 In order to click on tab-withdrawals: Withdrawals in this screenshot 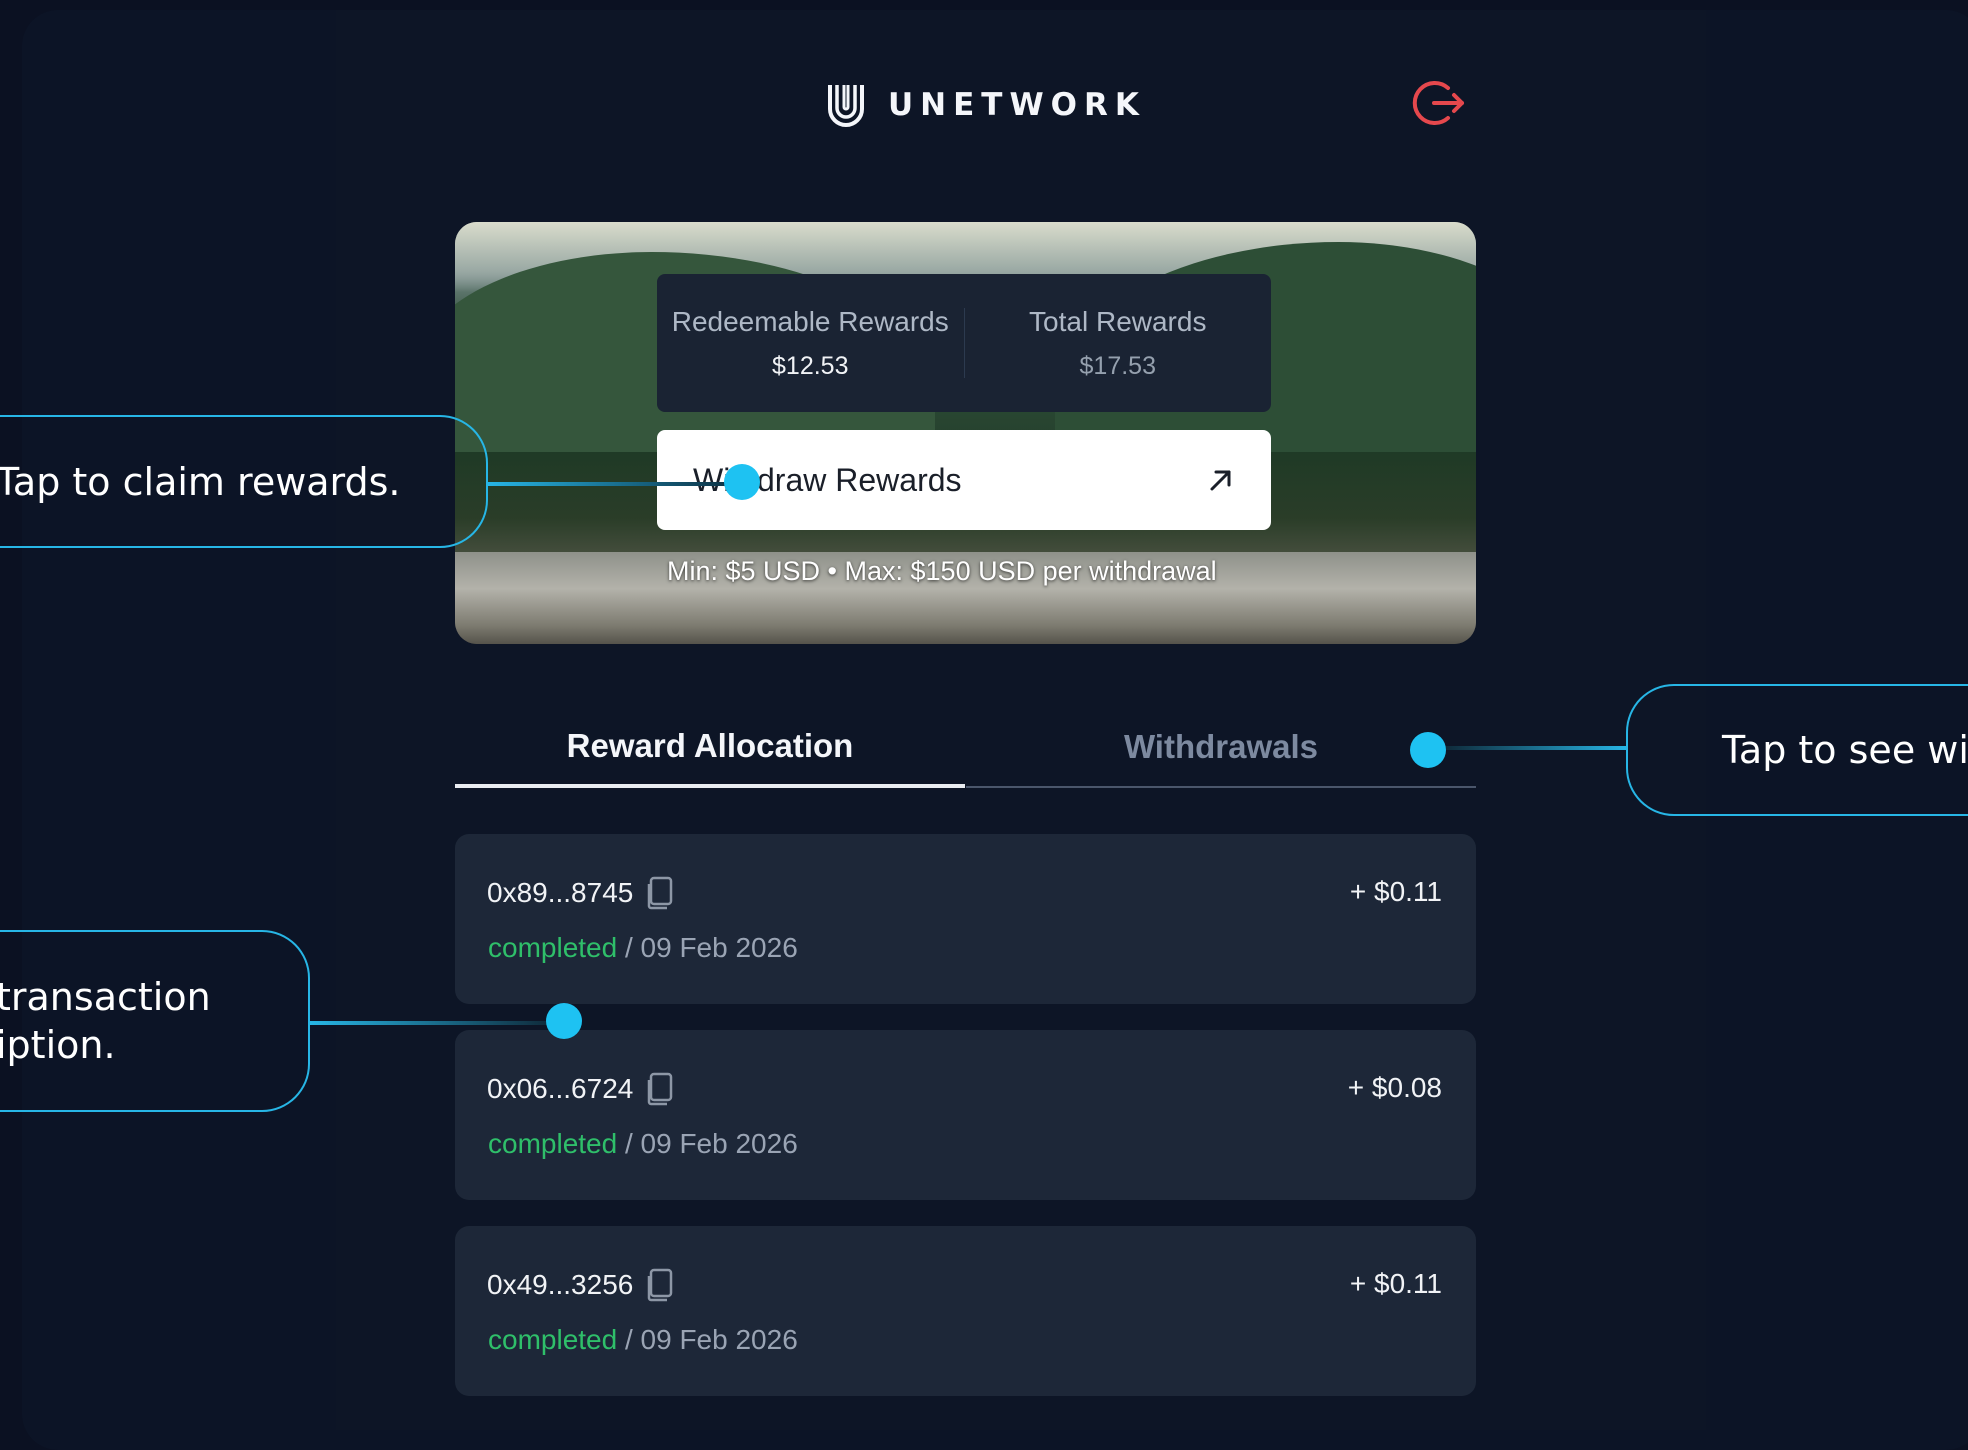, I will do `click(1221, 748)`.